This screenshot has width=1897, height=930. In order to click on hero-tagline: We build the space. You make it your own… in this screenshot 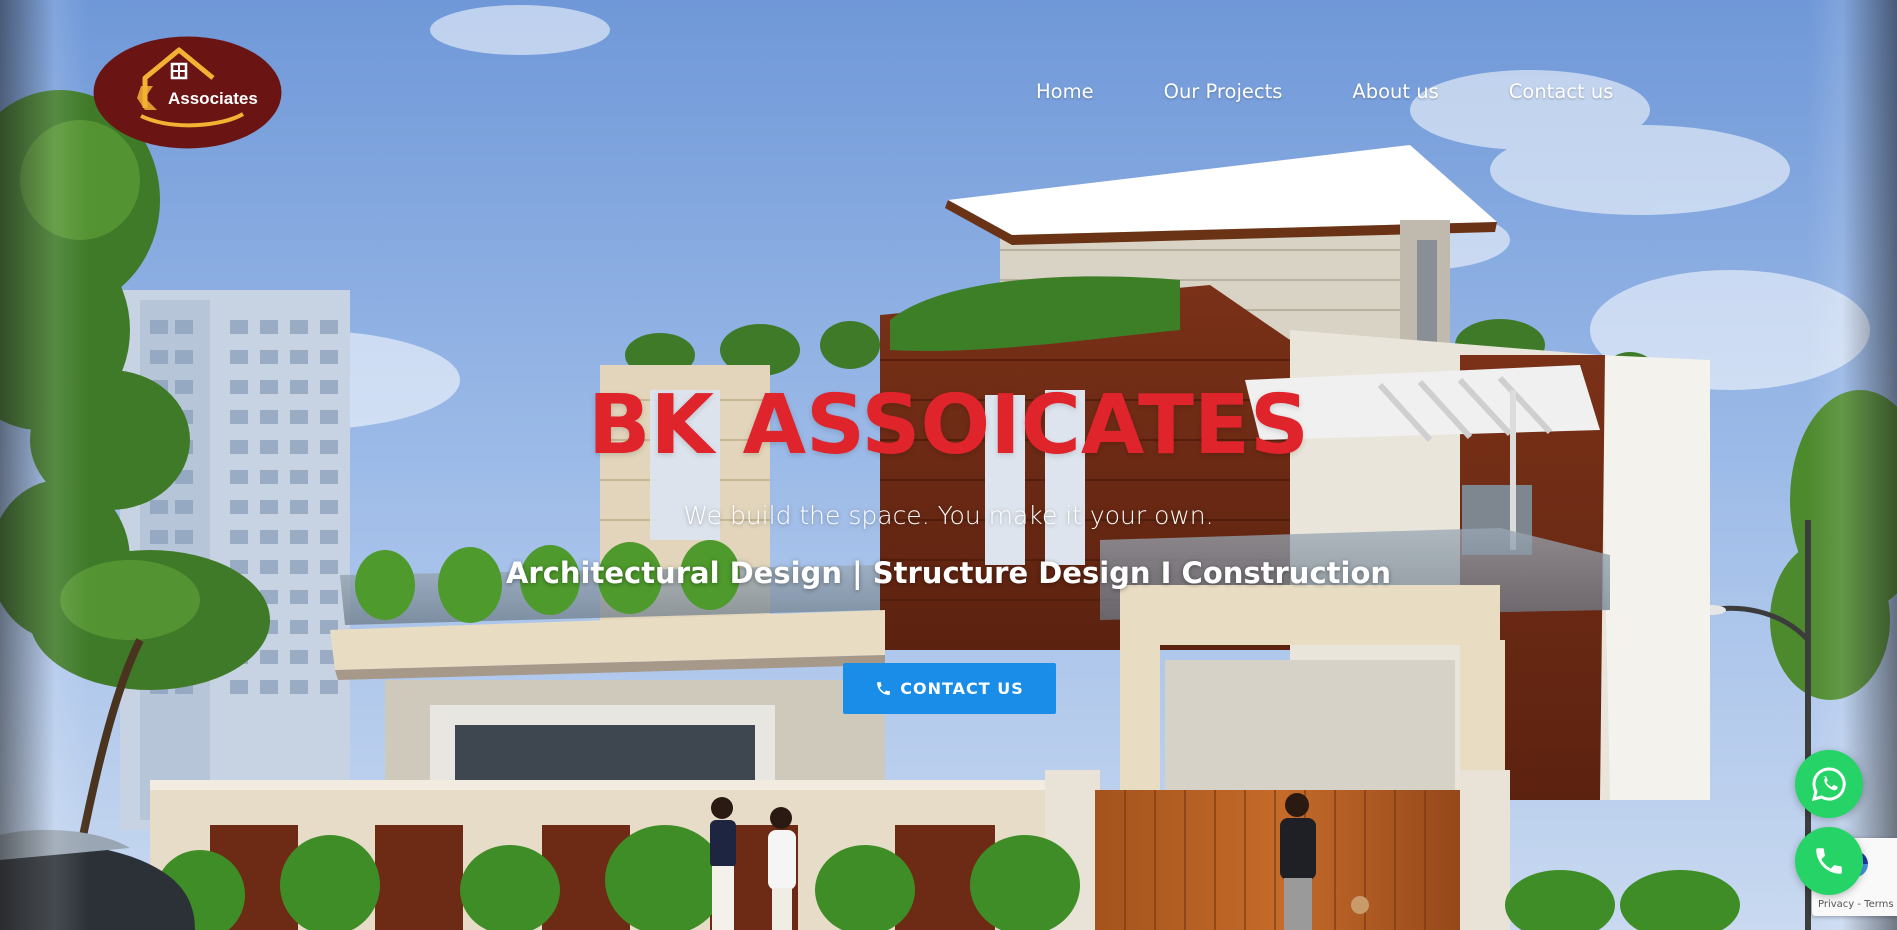, I will do `click(948, 515)`.